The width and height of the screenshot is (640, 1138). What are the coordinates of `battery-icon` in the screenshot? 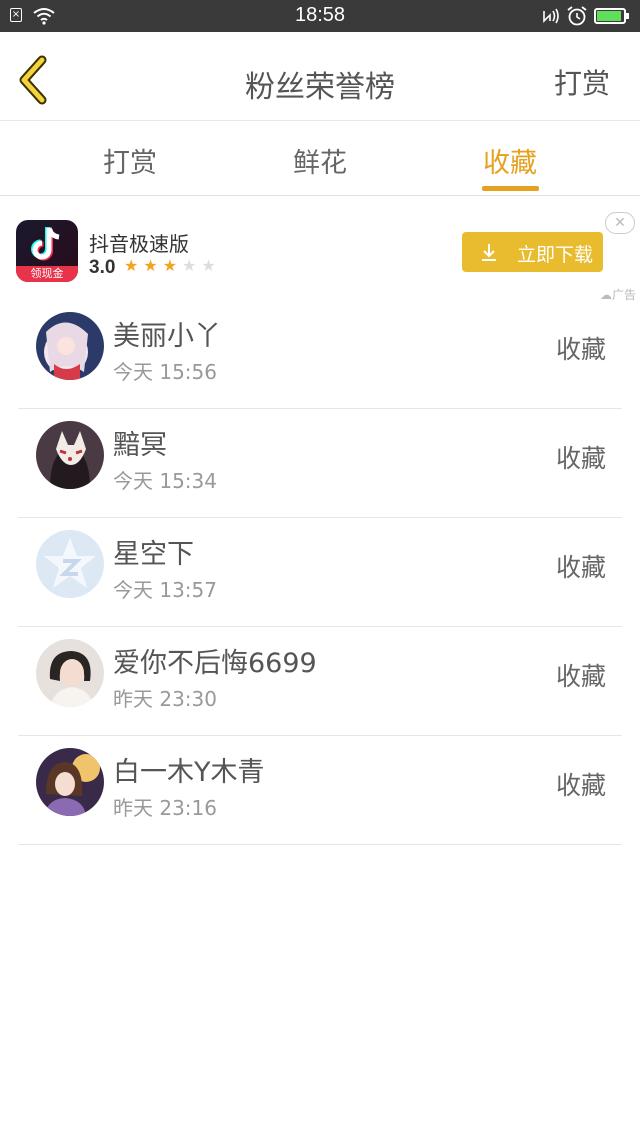 It's located at (610, 16).